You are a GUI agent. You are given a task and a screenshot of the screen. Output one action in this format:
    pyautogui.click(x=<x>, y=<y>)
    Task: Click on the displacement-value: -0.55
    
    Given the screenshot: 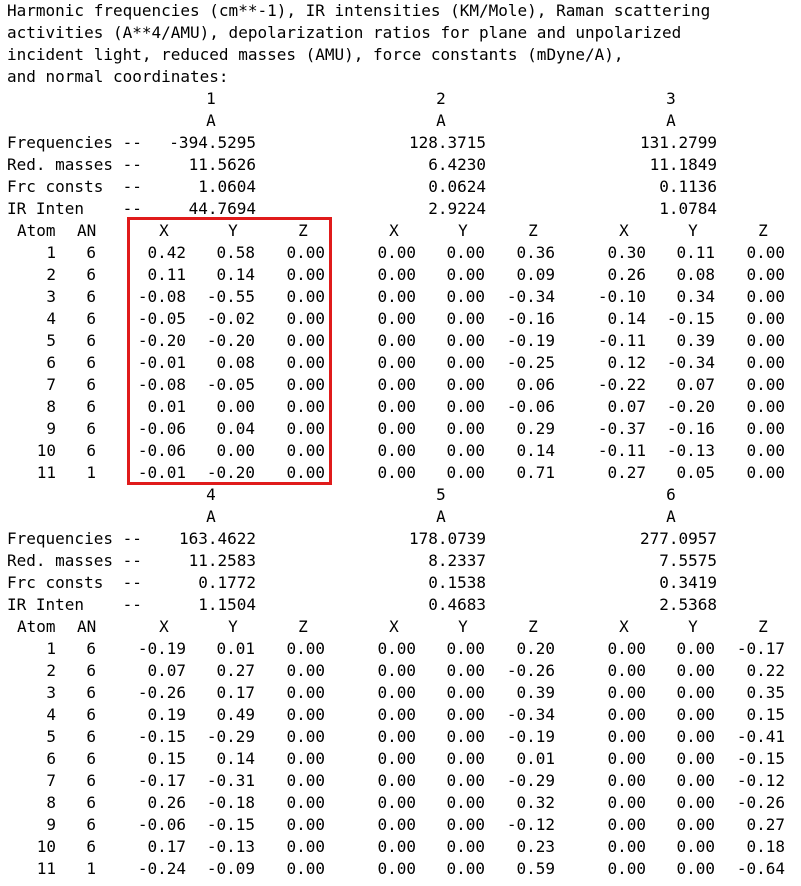 What is the action you would take?
    pyautogui.click(x=230, y=296)
    